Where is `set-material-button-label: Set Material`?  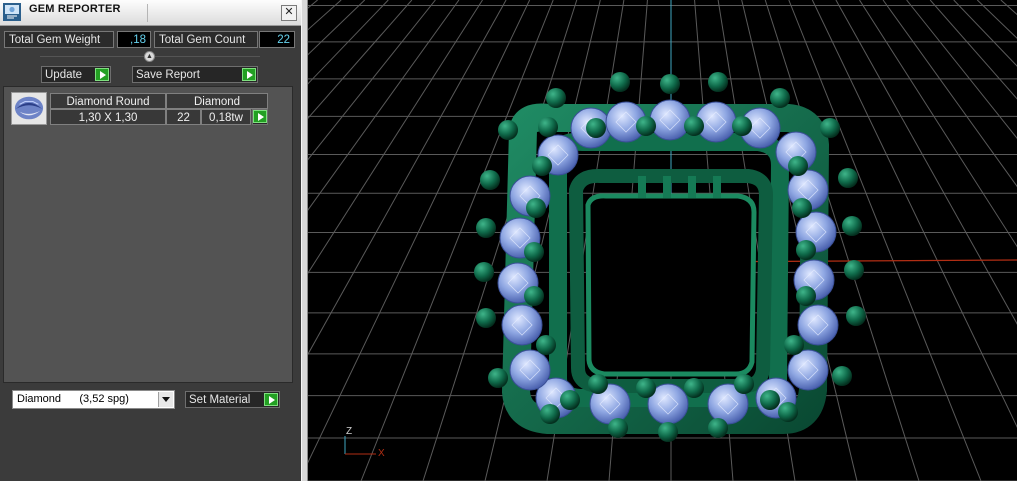
set-material-button-label: Set Material is located at coordinates (220, 400).